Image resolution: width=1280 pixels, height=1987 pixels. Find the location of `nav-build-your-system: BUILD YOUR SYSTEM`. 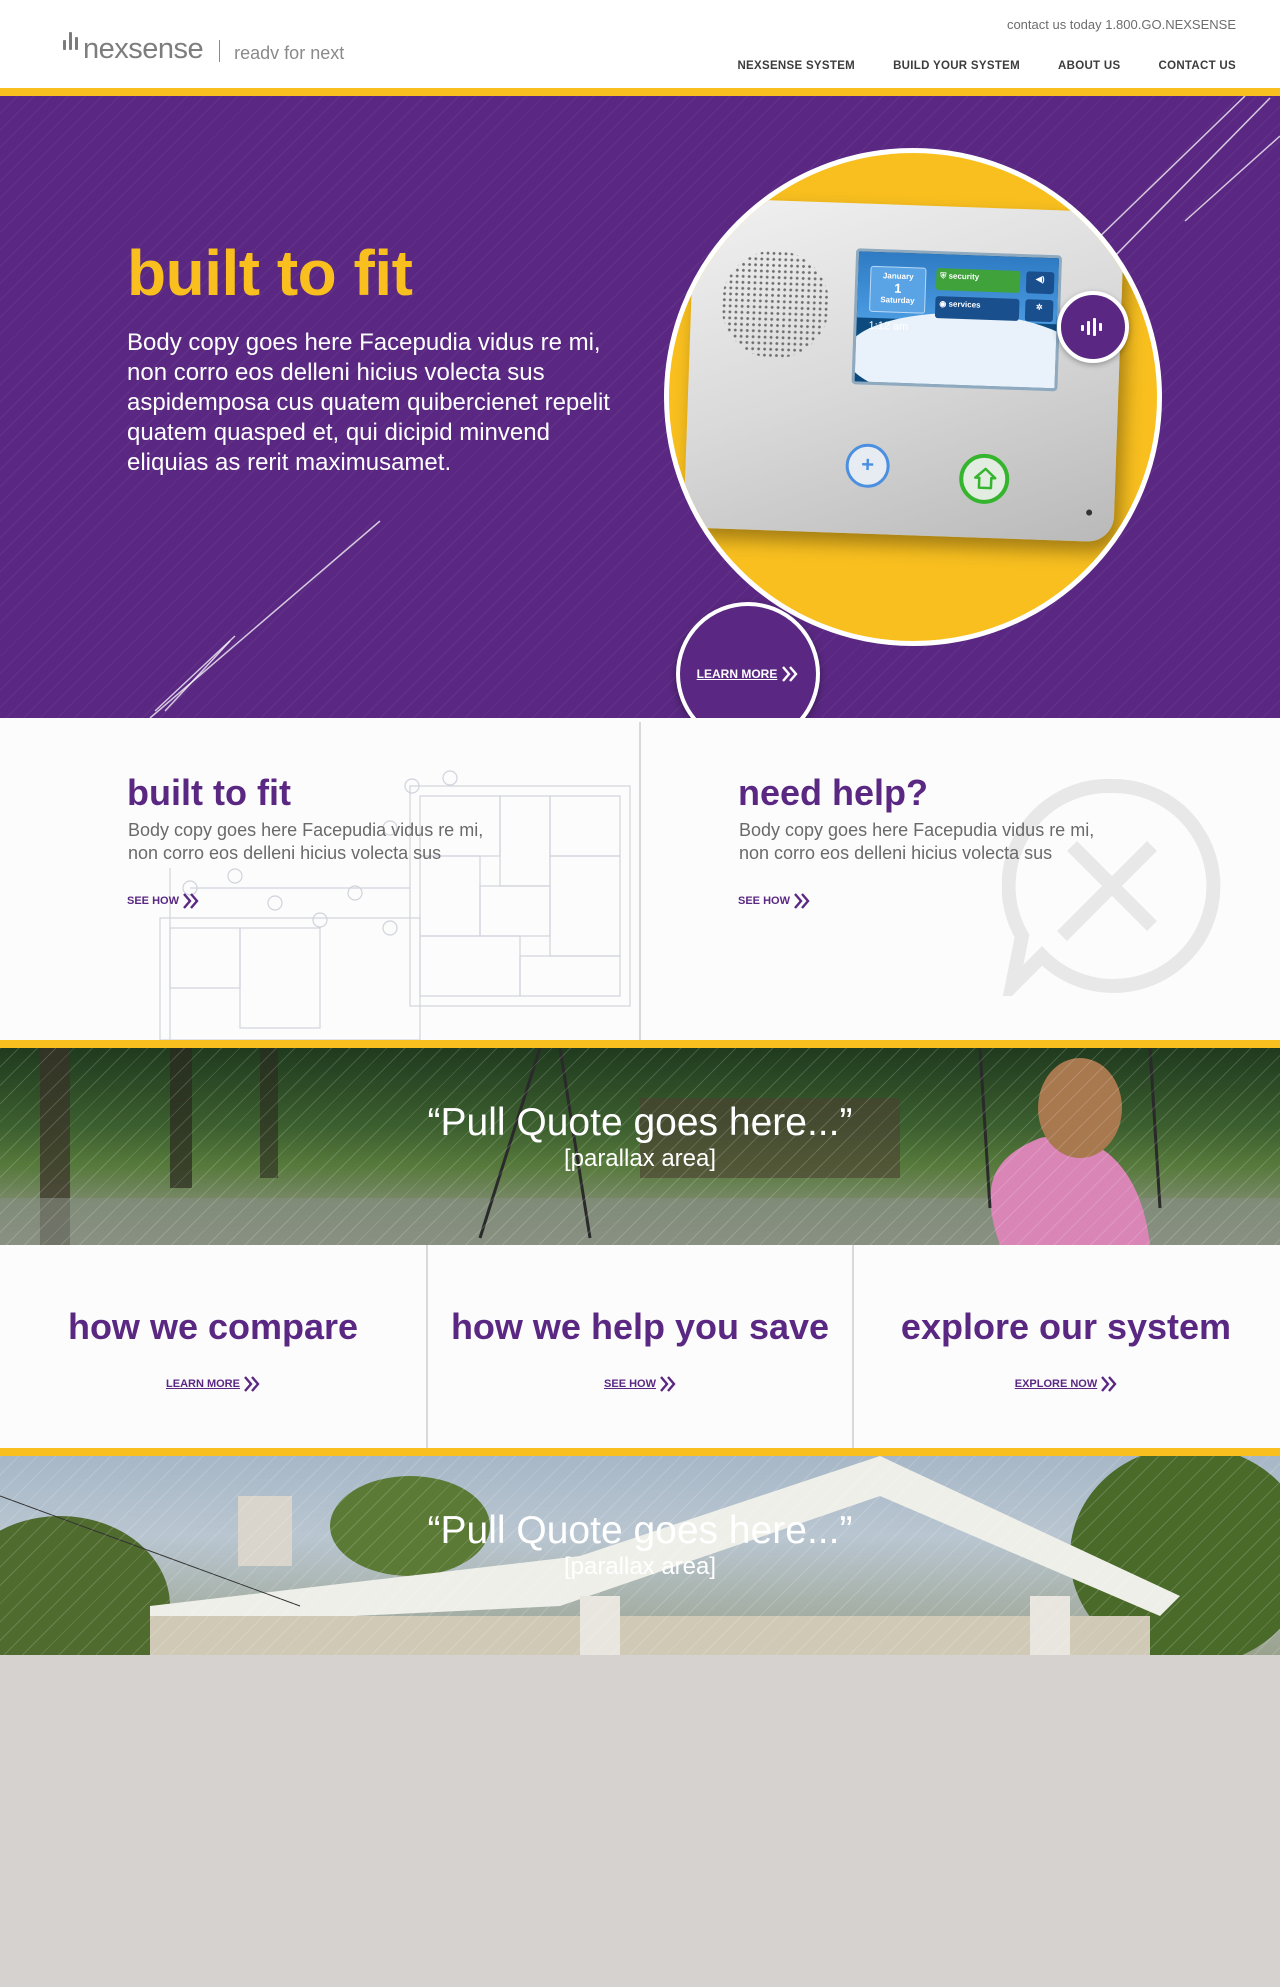

nav-build-your-system: BUILD YOUR SYSTEM is located at coordinates (956, 66).